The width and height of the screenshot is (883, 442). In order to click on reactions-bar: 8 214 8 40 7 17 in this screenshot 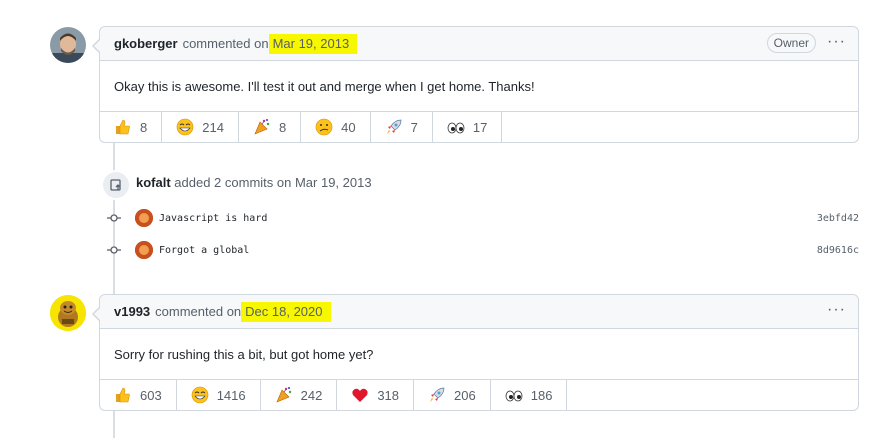, I will do `click(479, 127)`.